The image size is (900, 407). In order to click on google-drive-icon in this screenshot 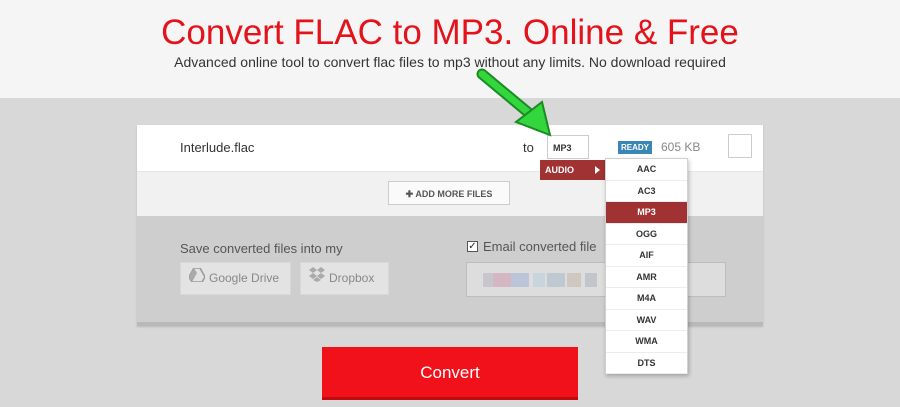, I will do `click(197, 278)`.